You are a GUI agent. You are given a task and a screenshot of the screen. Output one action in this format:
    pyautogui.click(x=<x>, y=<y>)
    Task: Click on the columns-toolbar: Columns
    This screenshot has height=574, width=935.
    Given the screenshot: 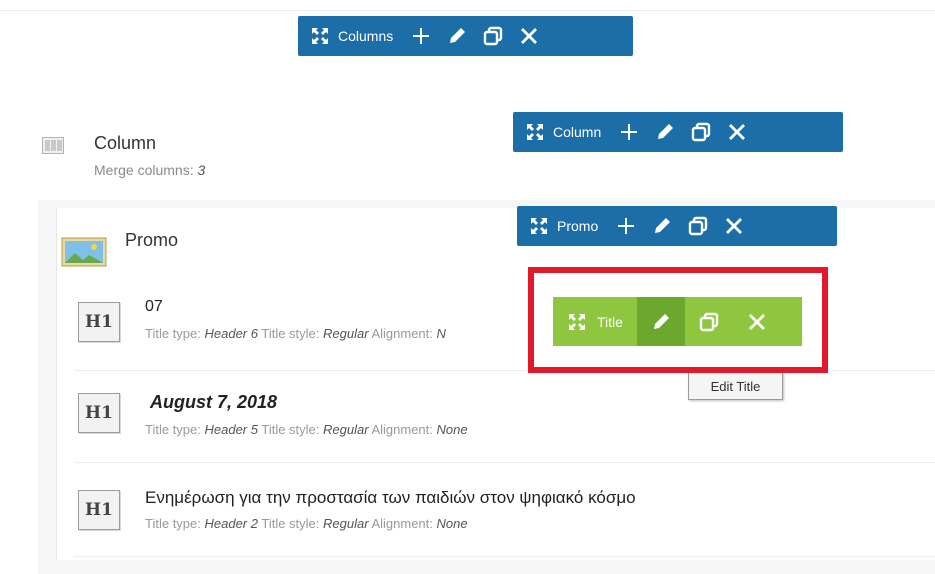 What is the action you would take?
    pyautogui.click(x=465, y=36)
    